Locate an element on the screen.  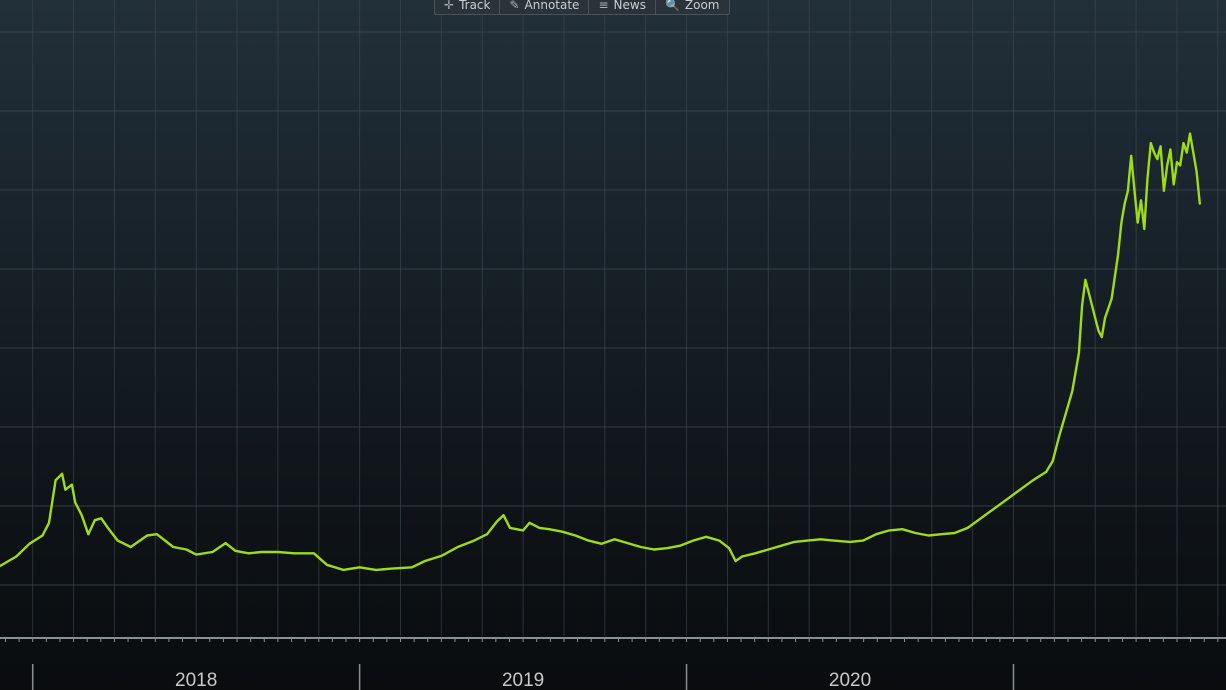
pencil-icon: ✎ is located at coordinates (514, 6).